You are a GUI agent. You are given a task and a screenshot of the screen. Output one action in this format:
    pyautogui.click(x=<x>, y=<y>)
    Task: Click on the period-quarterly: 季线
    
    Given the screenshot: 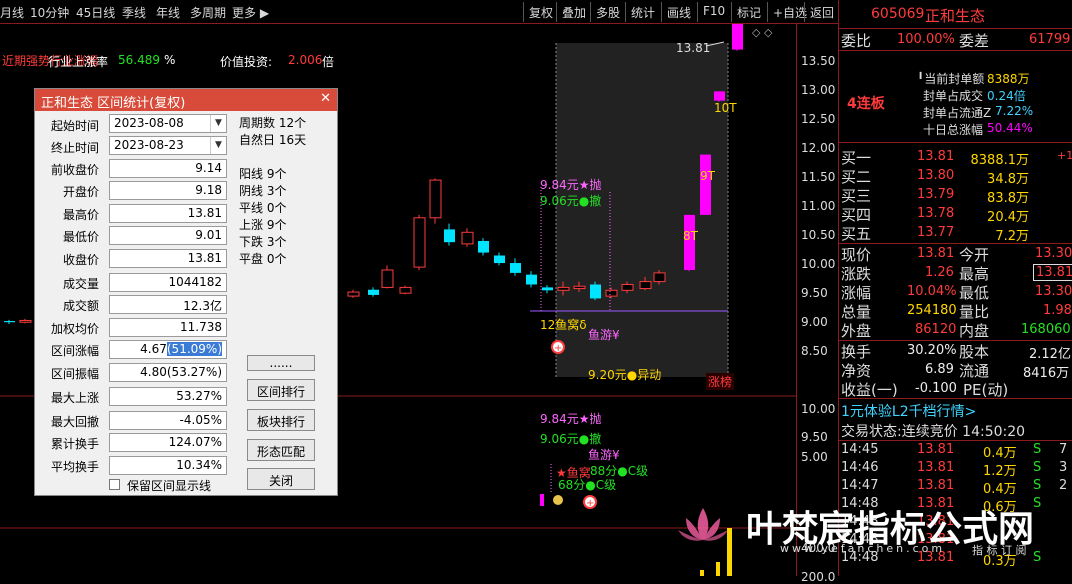 What is the action you would take?
    pyautogui.click(x=134, y=12)
    